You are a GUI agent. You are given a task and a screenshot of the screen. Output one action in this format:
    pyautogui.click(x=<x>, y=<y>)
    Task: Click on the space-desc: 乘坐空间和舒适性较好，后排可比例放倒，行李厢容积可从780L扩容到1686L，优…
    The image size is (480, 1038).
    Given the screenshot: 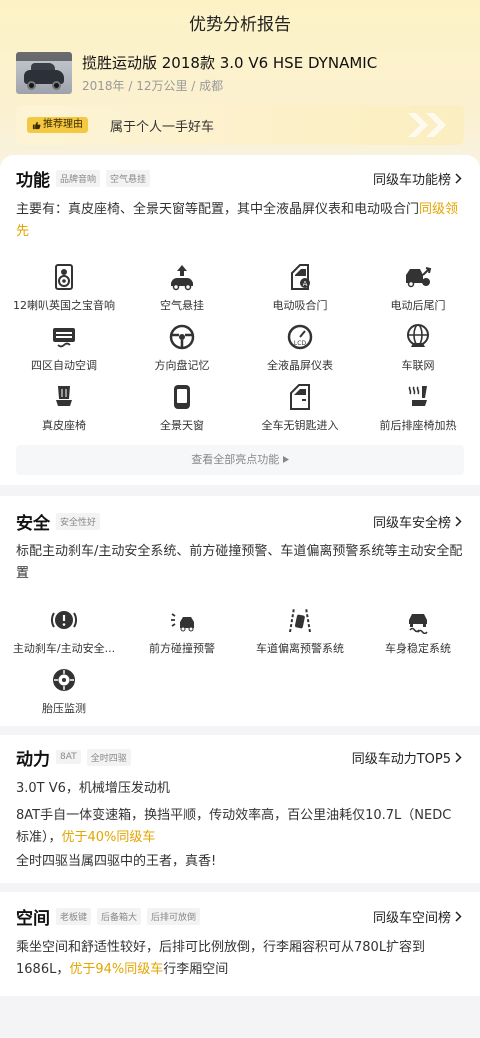 What is the action you would take?
    pyautogui.click(x=240, y=959)
    